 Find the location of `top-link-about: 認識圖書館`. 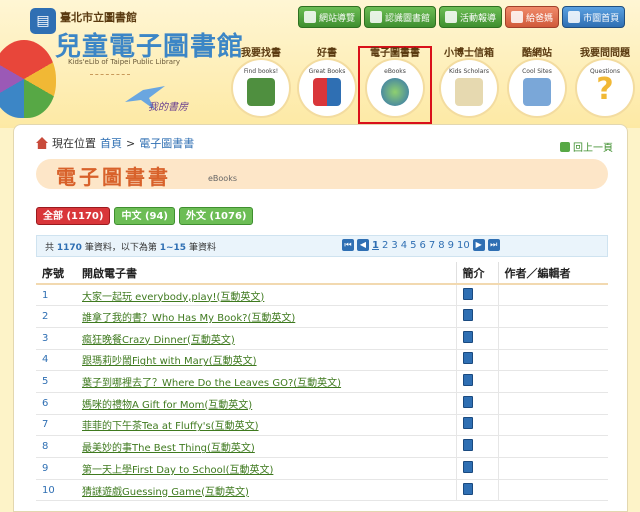

top-link-about: 認識圖書館 is located at coordinates (400, 17).